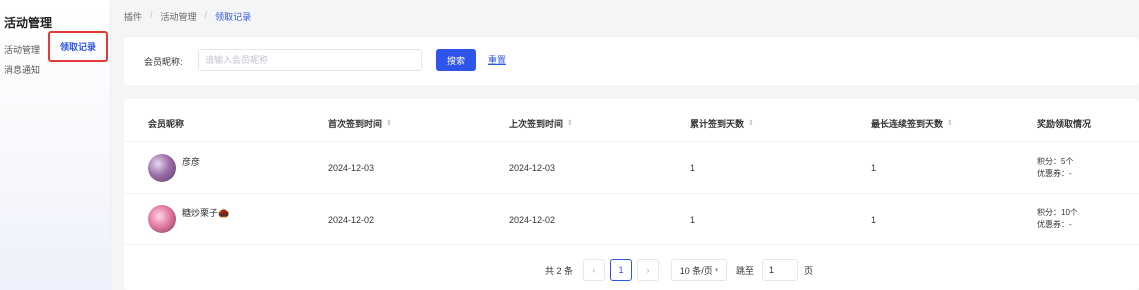  I want to click on last-checkin-cell: 2024-12-02, so click(532, 220).